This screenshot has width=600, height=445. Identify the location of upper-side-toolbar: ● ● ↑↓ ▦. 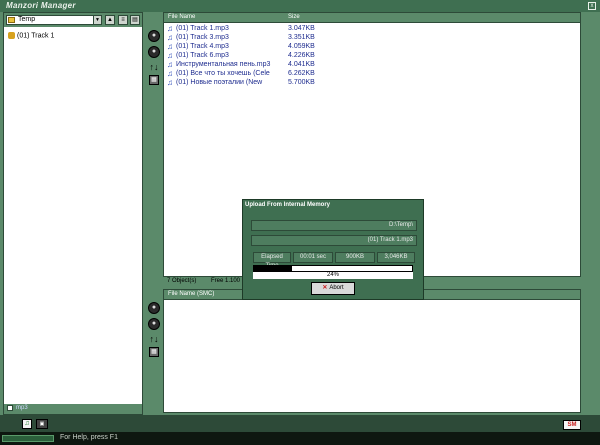
(154, 57).